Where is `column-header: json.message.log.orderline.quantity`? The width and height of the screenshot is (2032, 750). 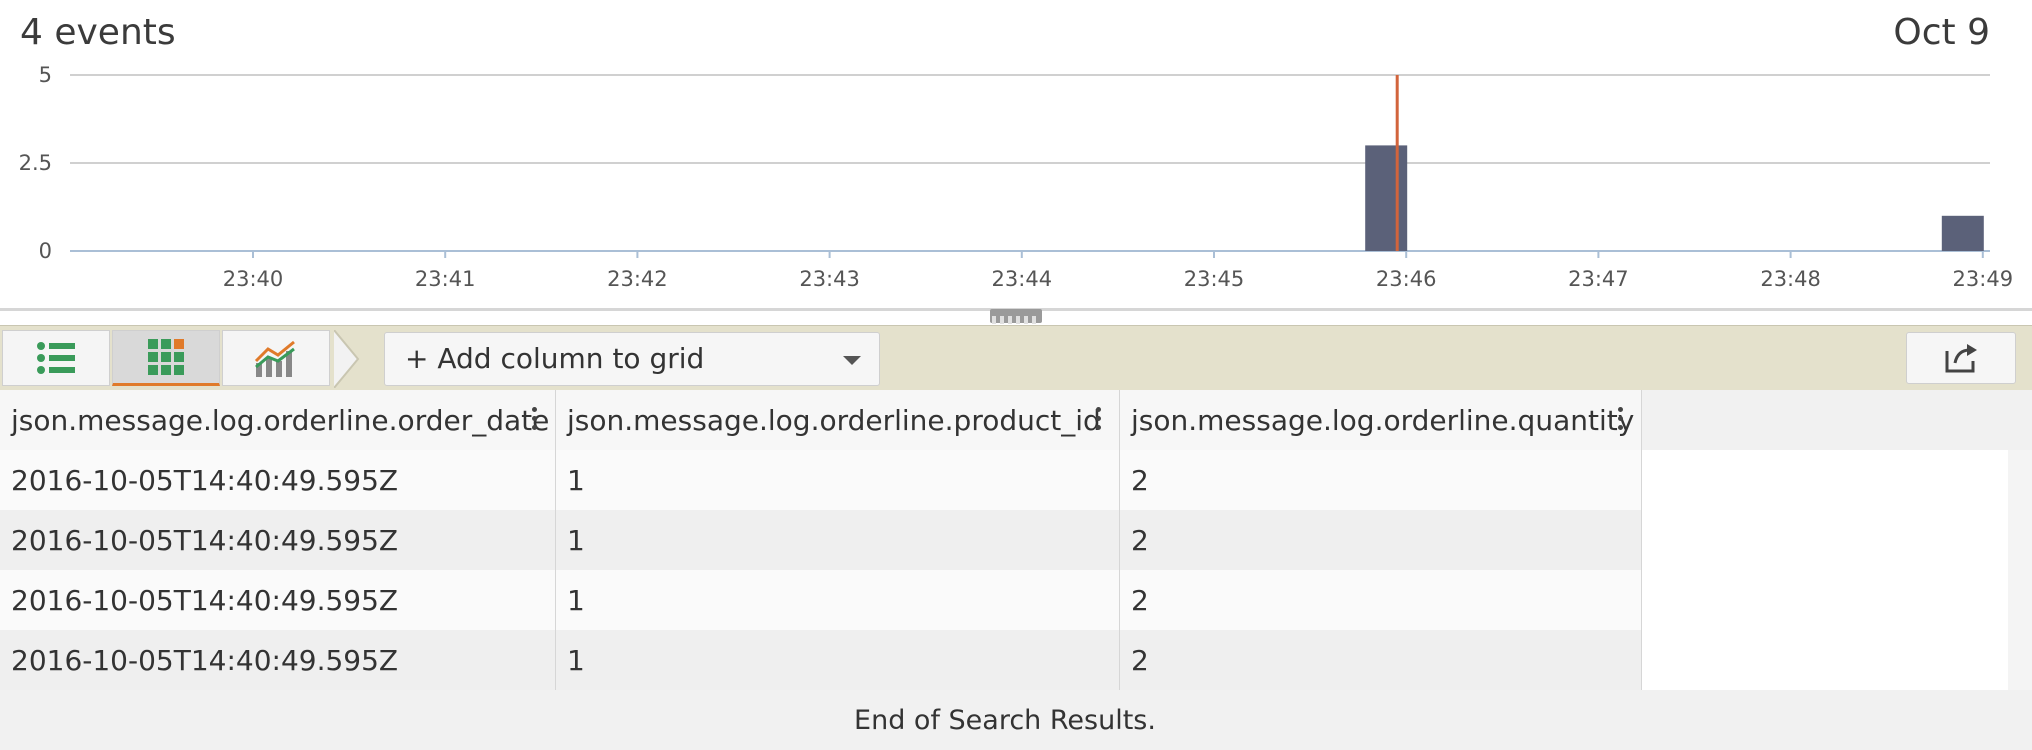
column-header: json.message.log.orderline.quantity is located at coordinates (1381, 420).